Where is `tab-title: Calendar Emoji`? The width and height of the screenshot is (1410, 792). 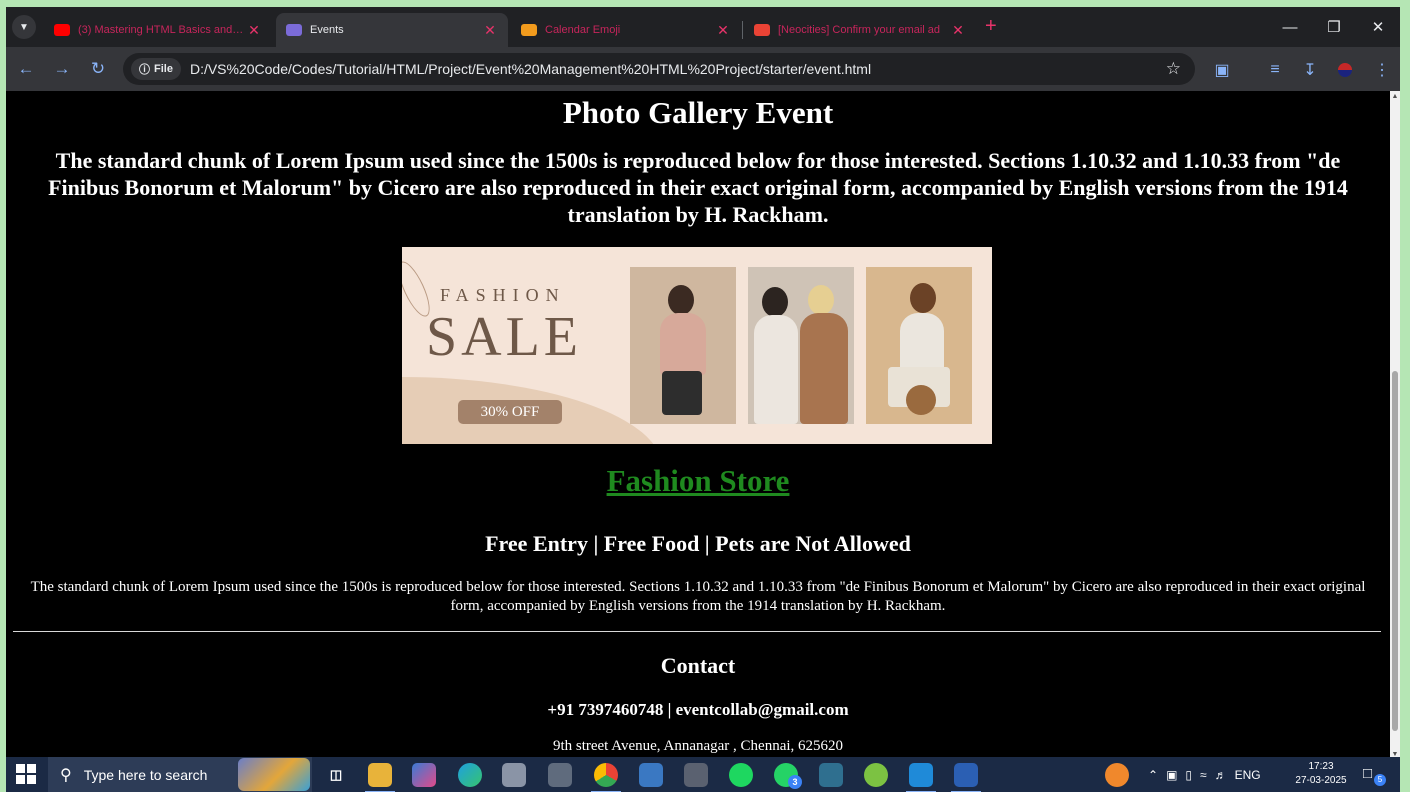
tab-title: Calendar Emoji is located at coordinates (583, 30).